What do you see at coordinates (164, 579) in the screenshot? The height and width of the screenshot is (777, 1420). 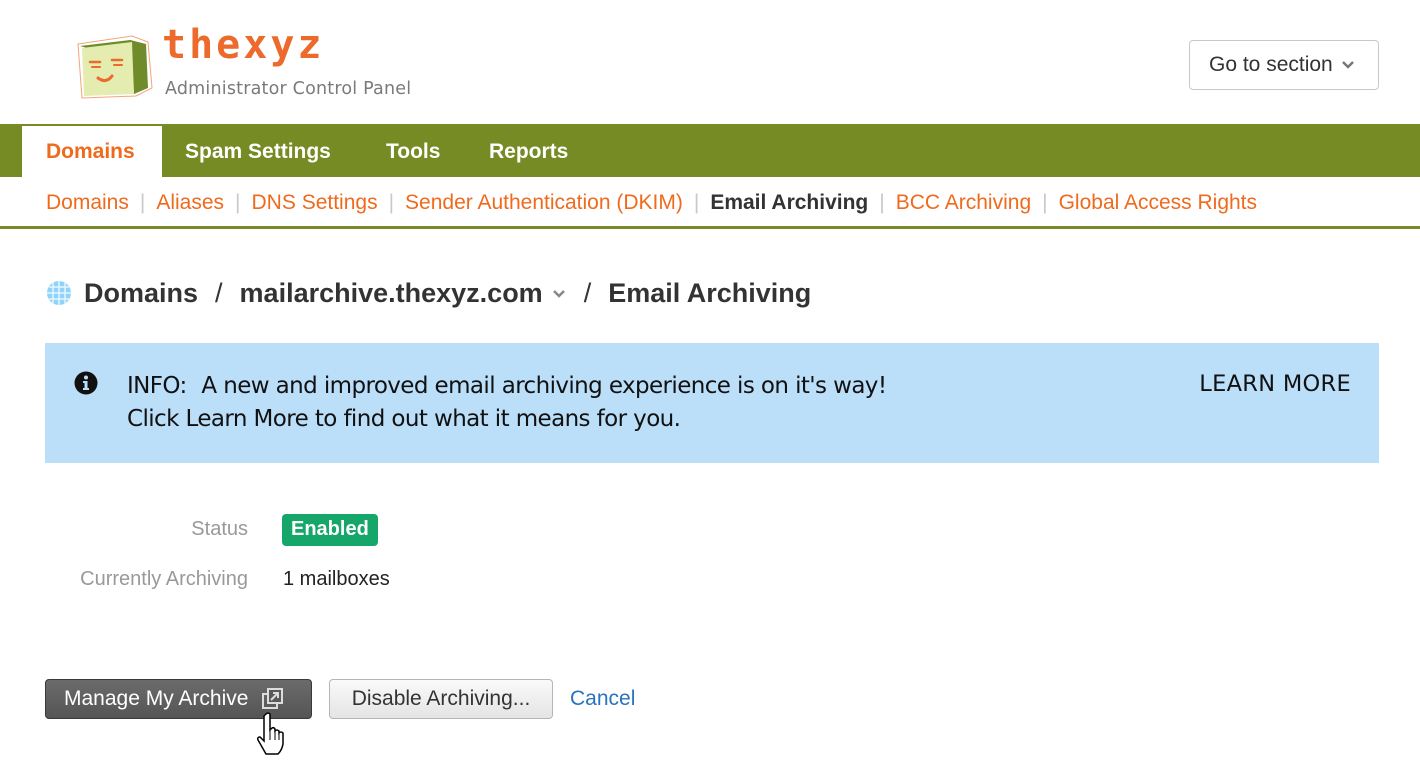 I see `currently-archiving-label: Currently Archiving` at bounding box center [164, 579].